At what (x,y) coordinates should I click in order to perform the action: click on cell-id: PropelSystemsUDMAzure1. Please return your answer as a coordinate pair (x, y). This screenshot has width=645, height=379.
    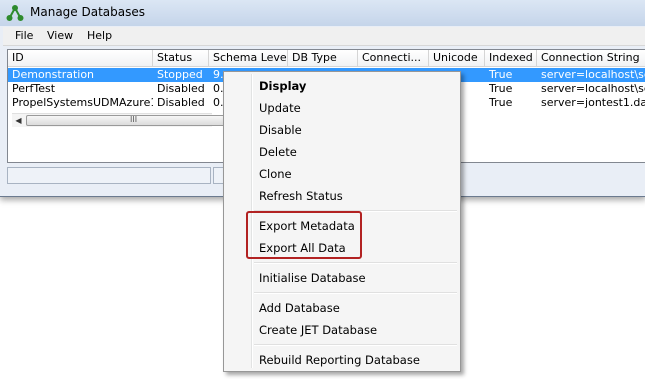
    Looking at the image, I should click on (82, 102).